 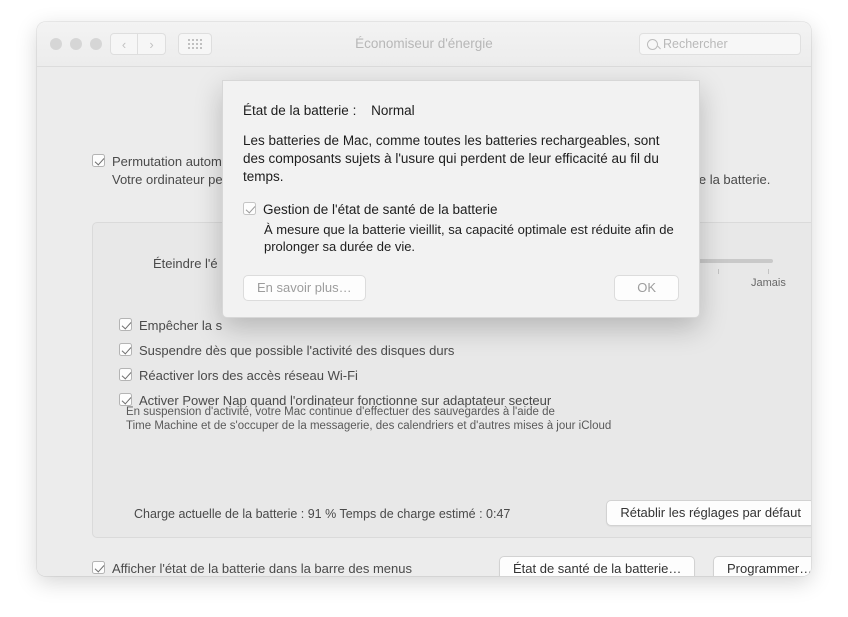 What do you see at coordinates (249, 208) in the screenshot?
I see `sheet-battery-health-management-checkbox` at bounding box center [249, 208].